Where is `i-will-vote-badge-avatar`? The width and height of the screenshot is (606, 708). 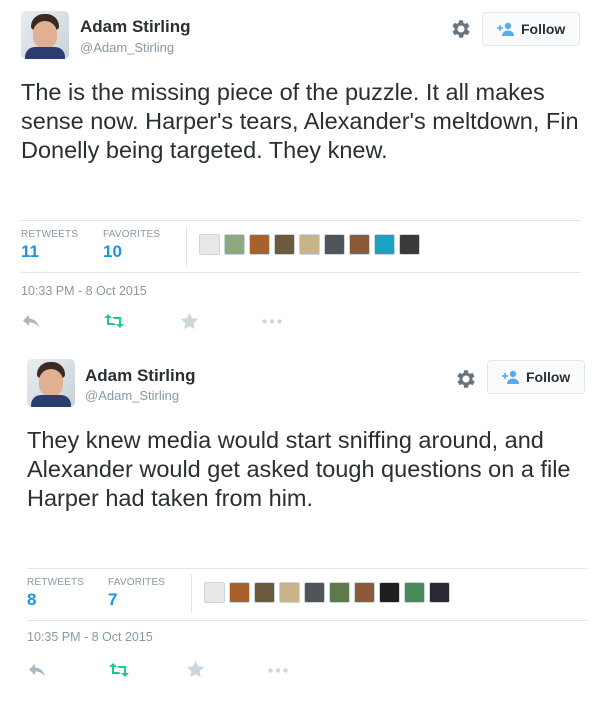 i-will-vote-badge-avatar is located at coordinates (309, 244).